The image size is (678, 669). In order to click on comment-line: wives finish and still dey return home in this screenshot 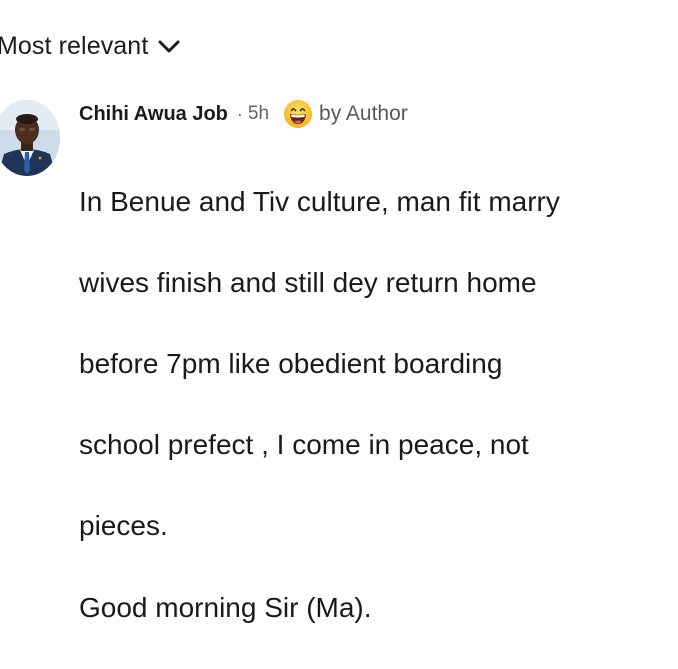, I will do `click(308, 282)`.